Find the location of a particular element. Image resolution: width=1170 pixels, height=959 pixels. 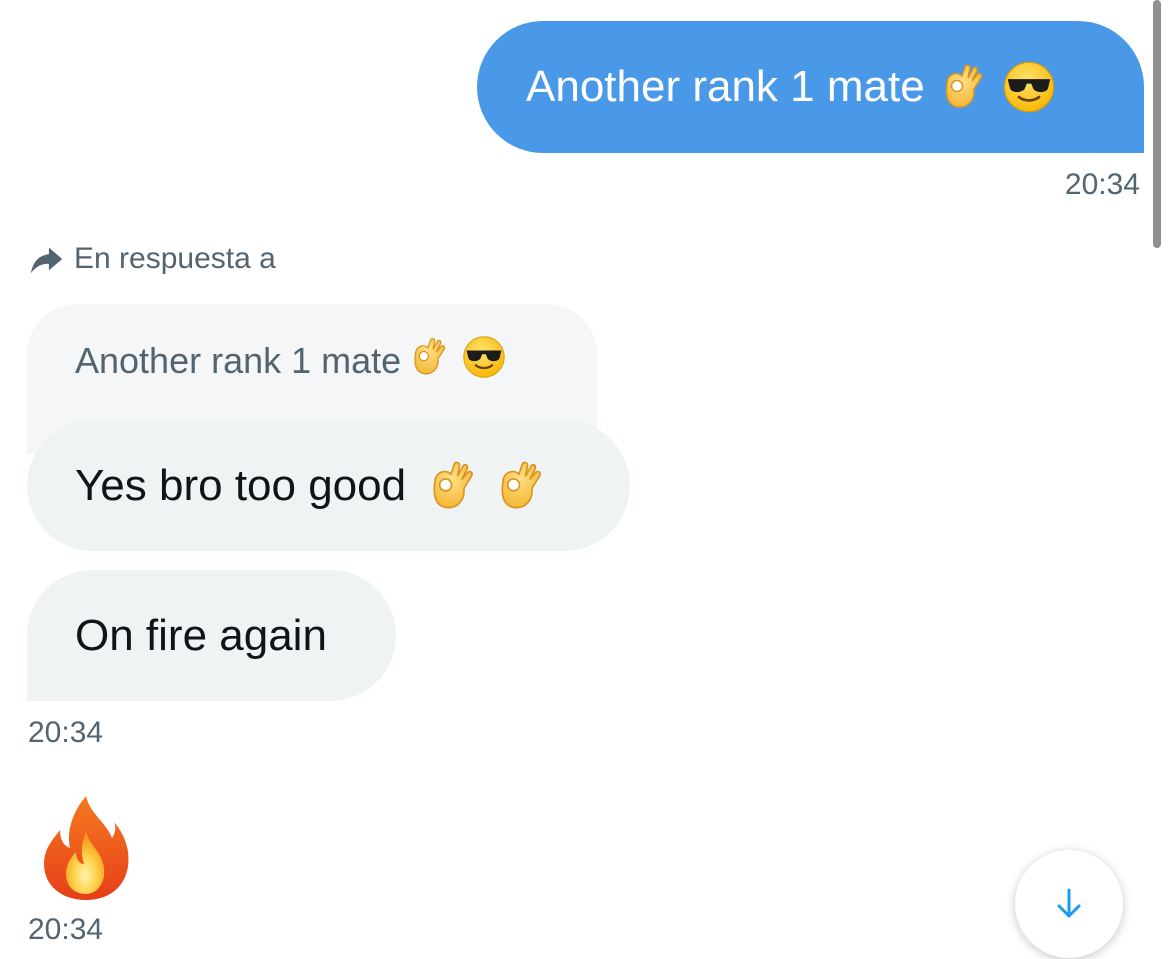

reply-indicator: En respuesta a is located at coordinates (152, 259).